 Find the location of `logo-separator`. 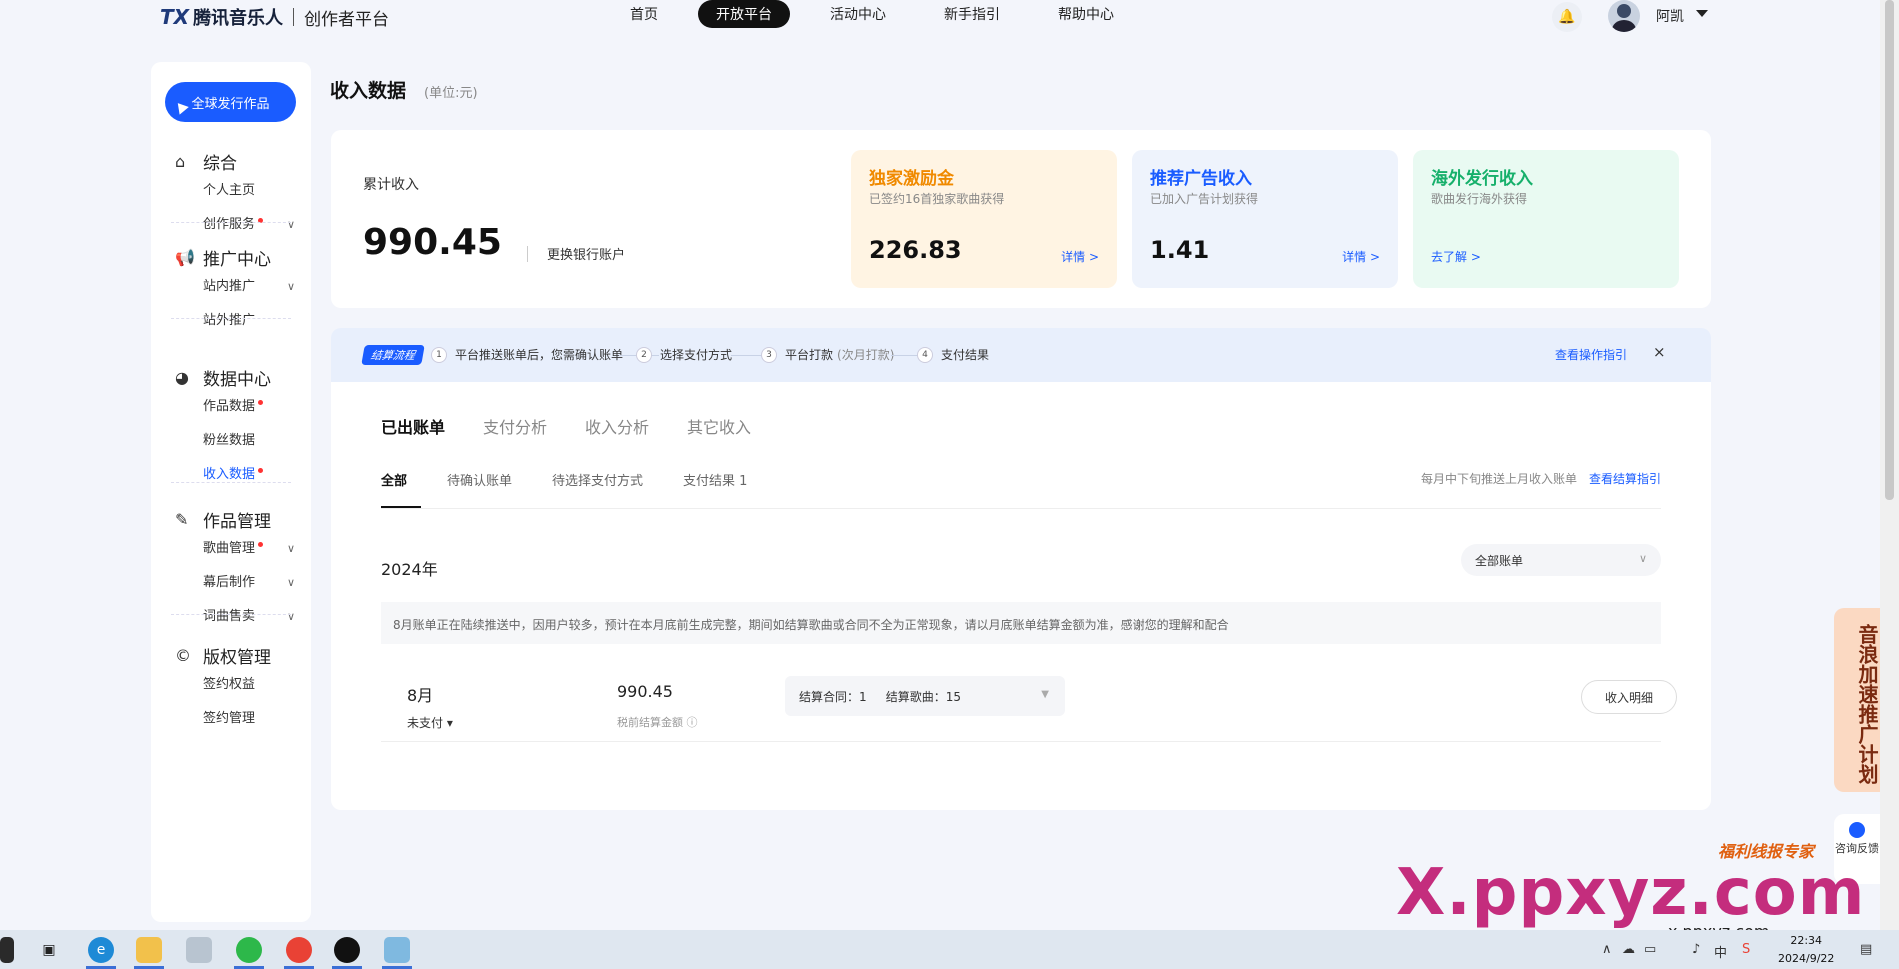

logo-separator is located at coordinates (294, 17).